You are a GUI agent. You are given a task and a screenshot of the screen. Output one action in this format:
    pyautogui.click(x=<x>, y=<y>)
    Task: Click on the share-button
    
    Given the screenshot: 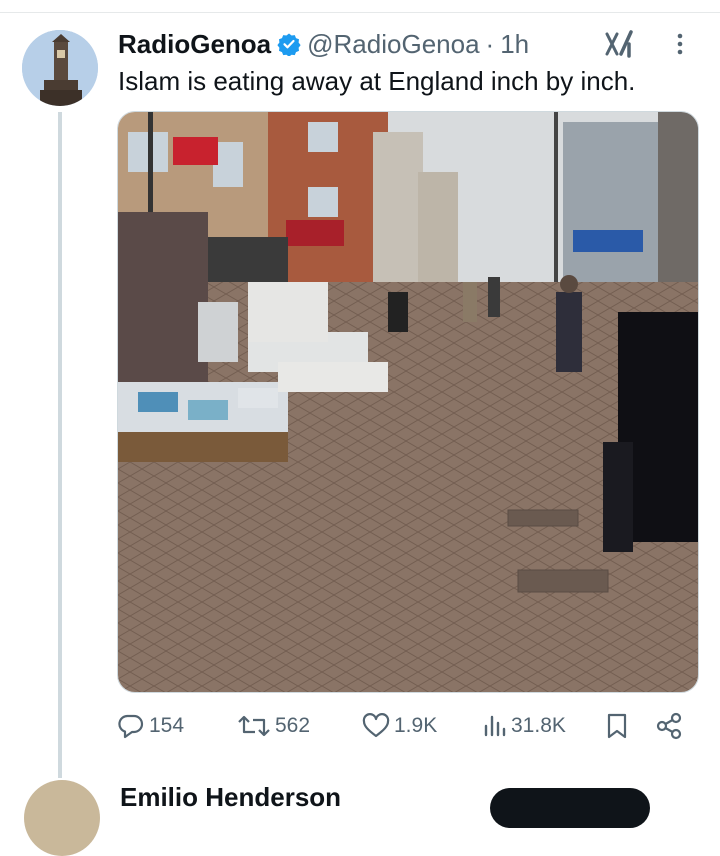 What is the action you would take?
    pyautogui.click(x=669, y=726)
    